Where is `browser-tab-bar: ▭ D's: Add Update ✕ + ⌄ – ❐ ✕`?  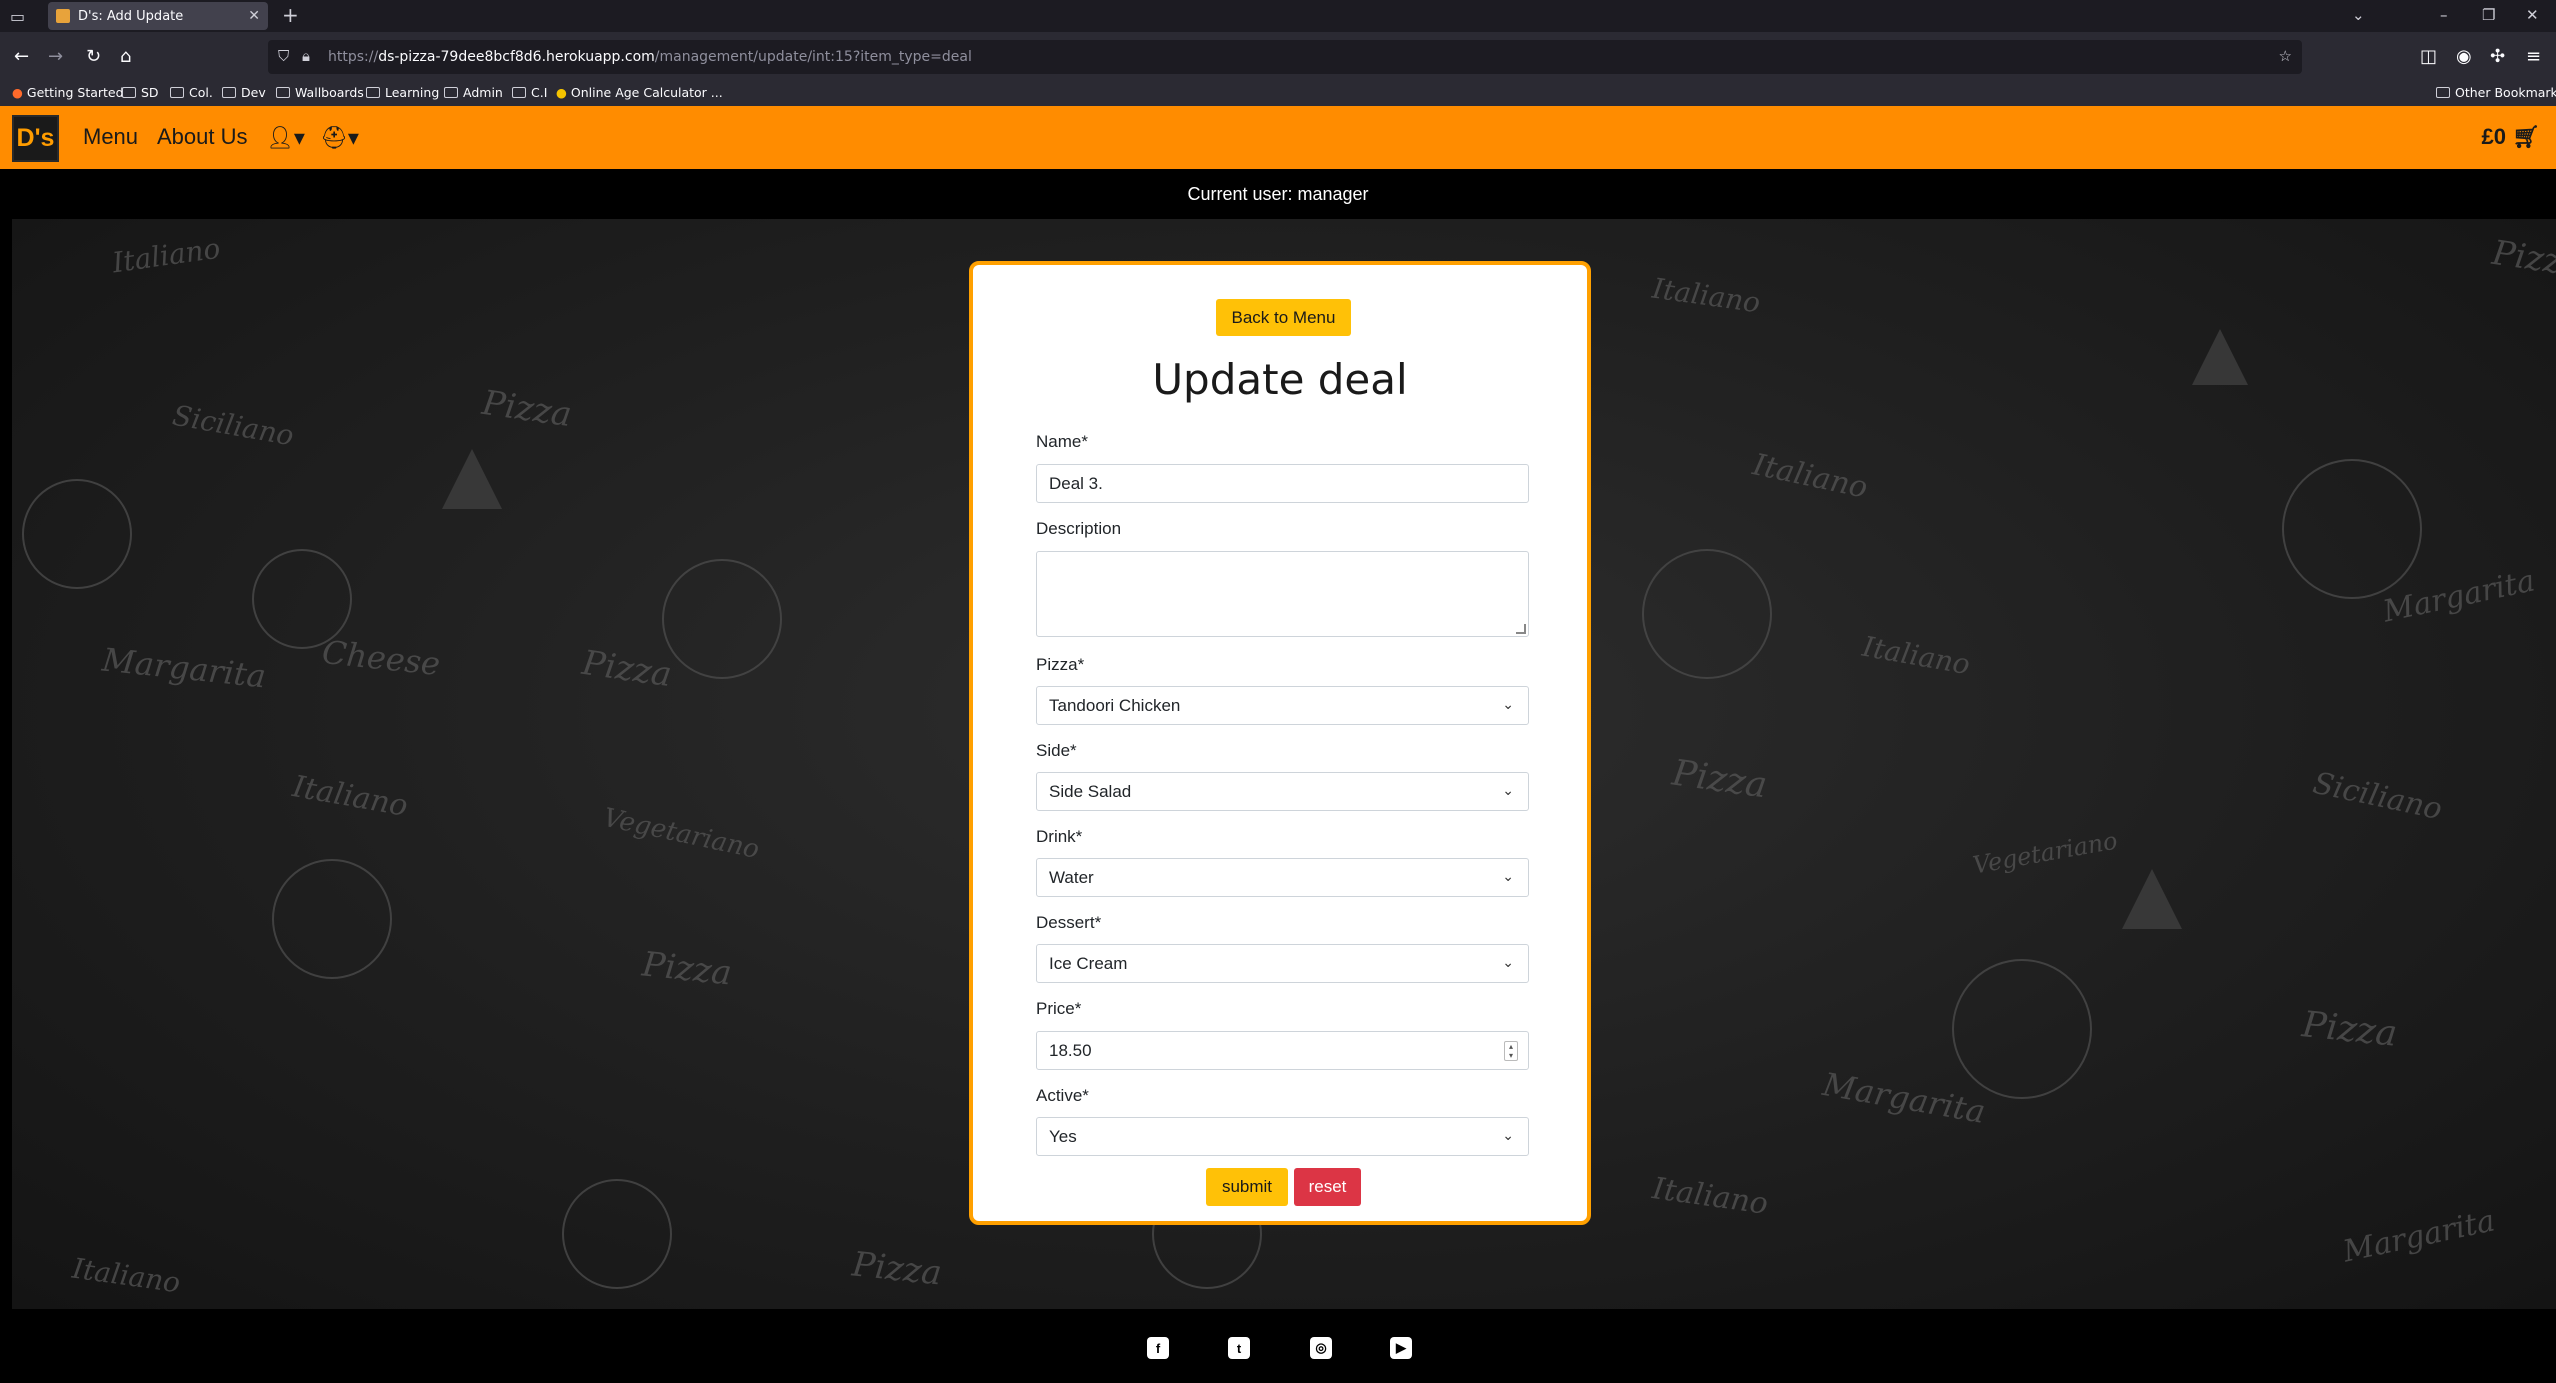 browser-tab-bar: ▭ D's: Add Update ✕ + ⌄ – ❐ ✕ is located at coordinates (1278, 16).